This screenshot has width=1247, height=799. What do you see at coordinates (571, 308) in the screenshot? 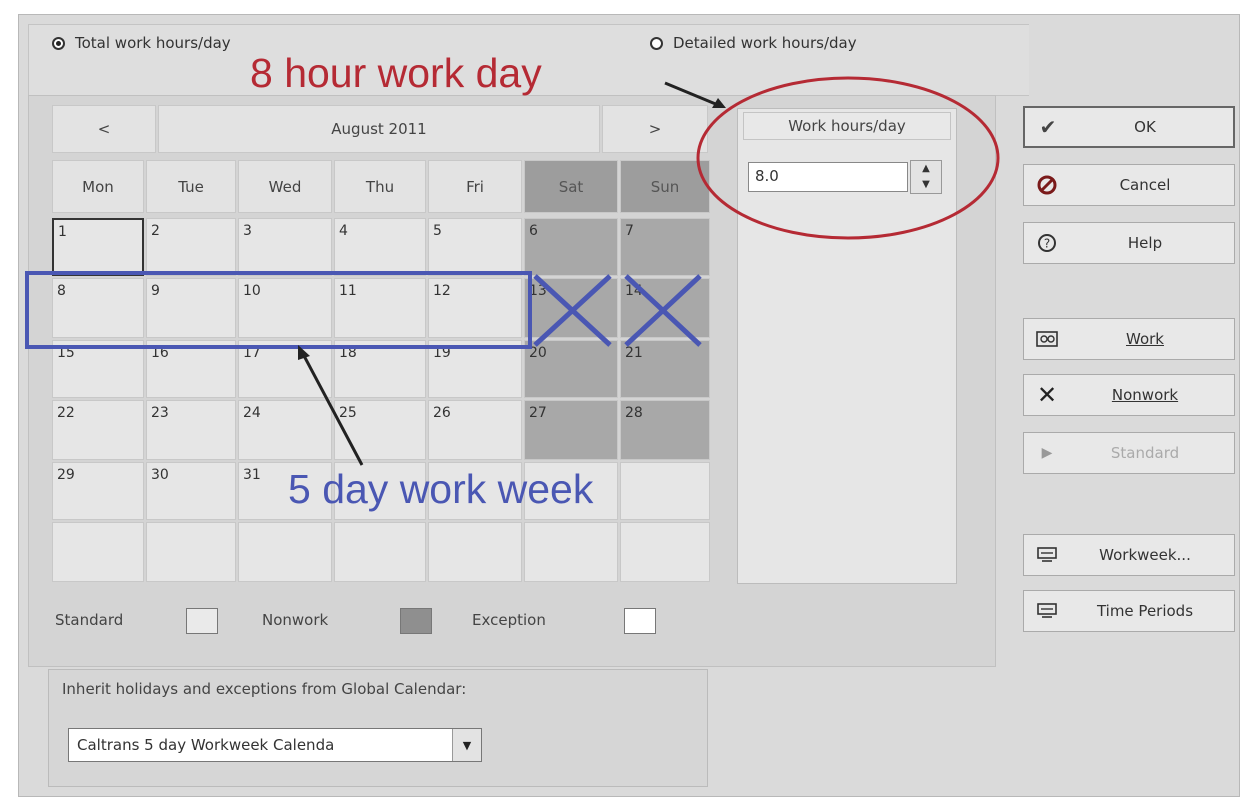
I see `calendar-day-cell: 13` at bounding box center [571, 308].